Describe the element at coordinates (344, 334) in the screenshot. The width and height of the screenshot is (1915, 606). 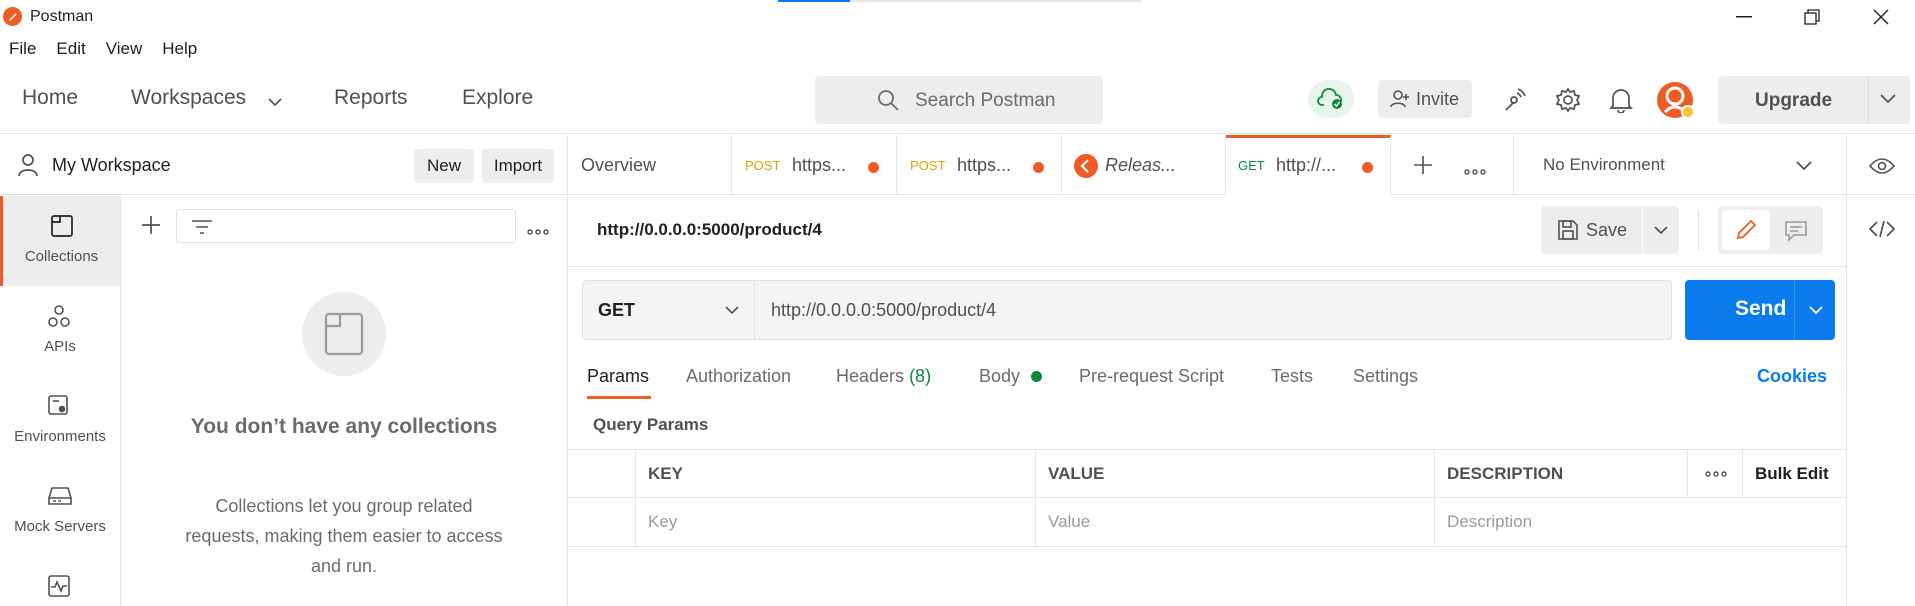
I see `empty-collection-icon` at that location.